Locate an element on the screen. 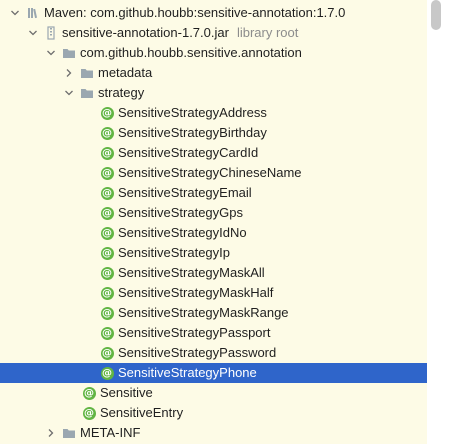  tree-row-annotation: @ SensitiveStrategyGps is located at coordinates (213, 213).